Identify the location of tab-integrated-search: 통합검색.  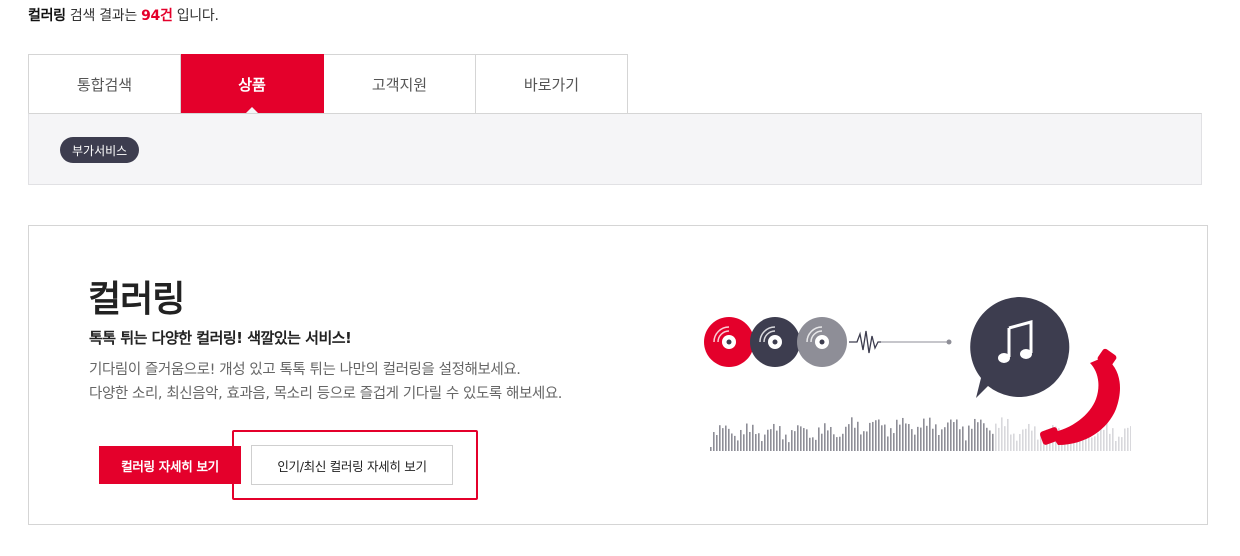
(104, 84).